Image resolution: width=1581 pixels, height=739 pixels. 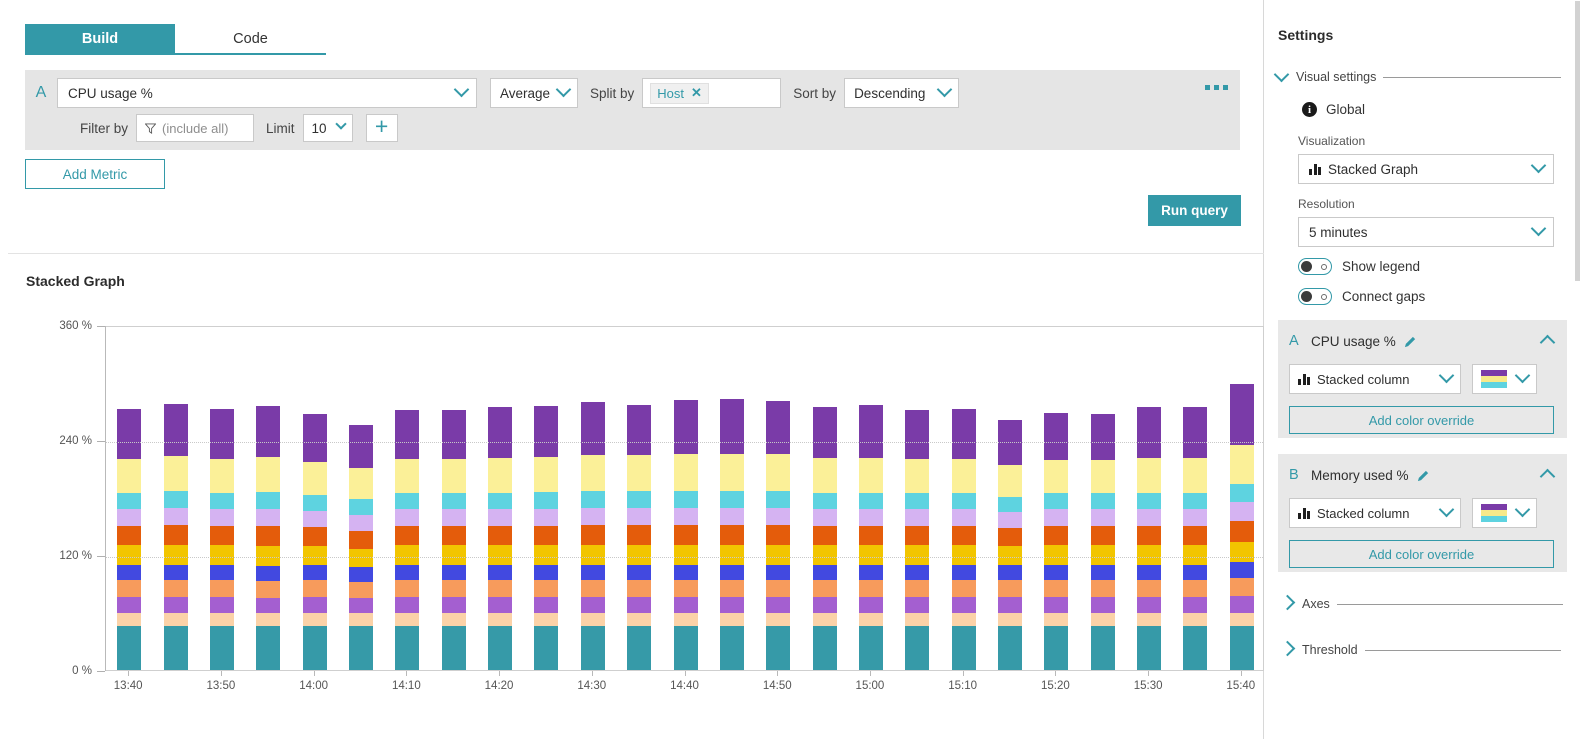 I want to click on visual-settings-section-header: Visual settings, so click(x=1419, y=75).